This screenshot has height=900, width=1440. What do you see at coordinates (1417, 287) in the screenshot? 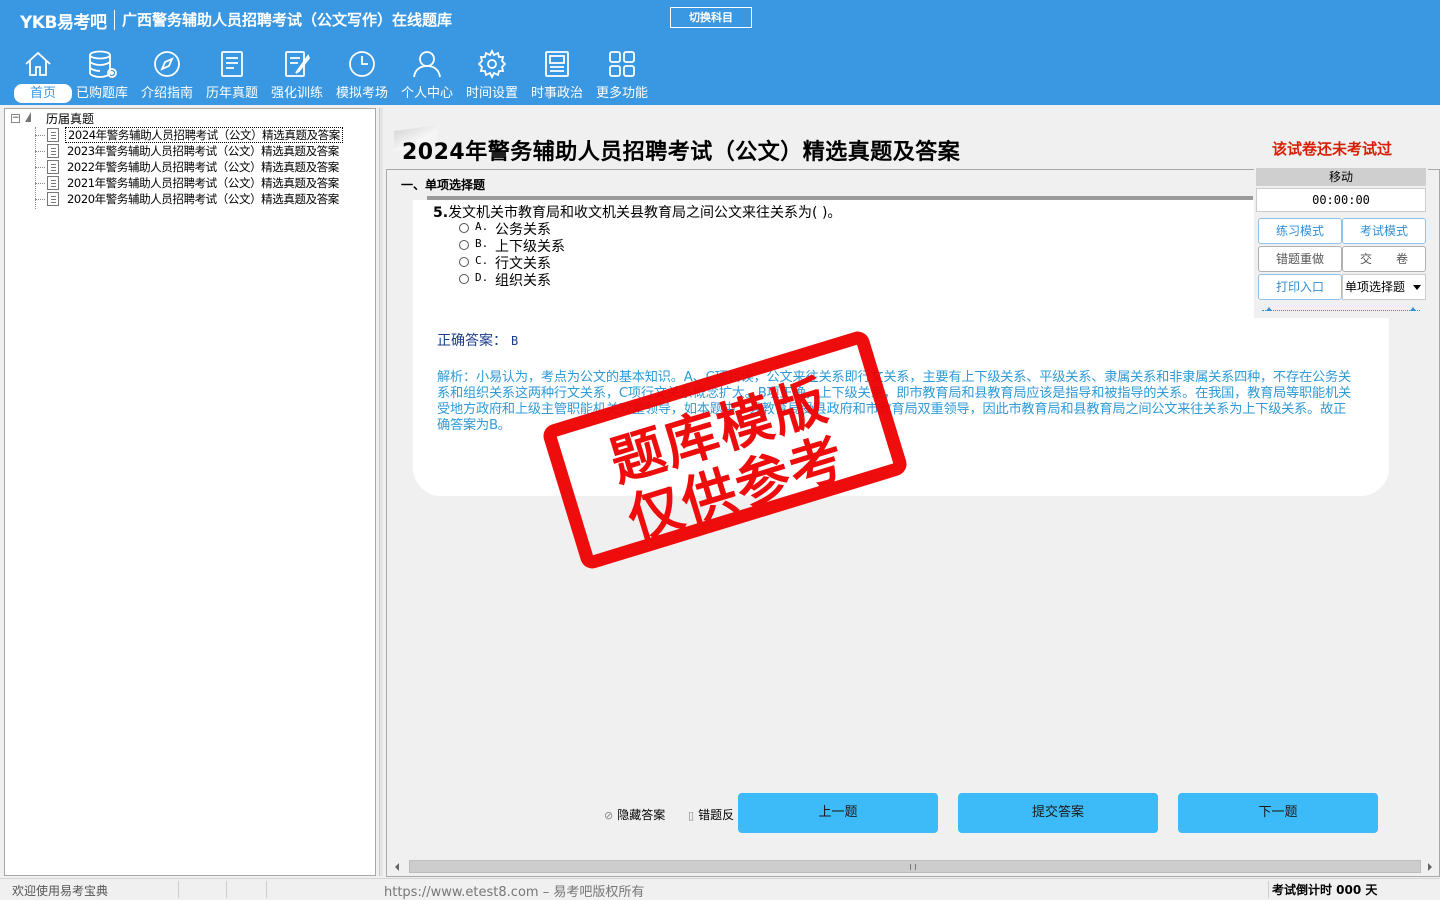
I see `chevron-down-icon` at bounding box center [1417, 287].